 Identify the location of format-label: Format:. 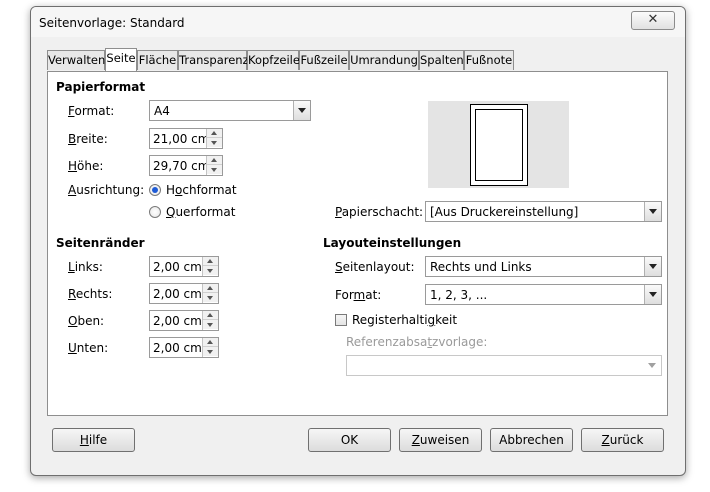
(91, 111).